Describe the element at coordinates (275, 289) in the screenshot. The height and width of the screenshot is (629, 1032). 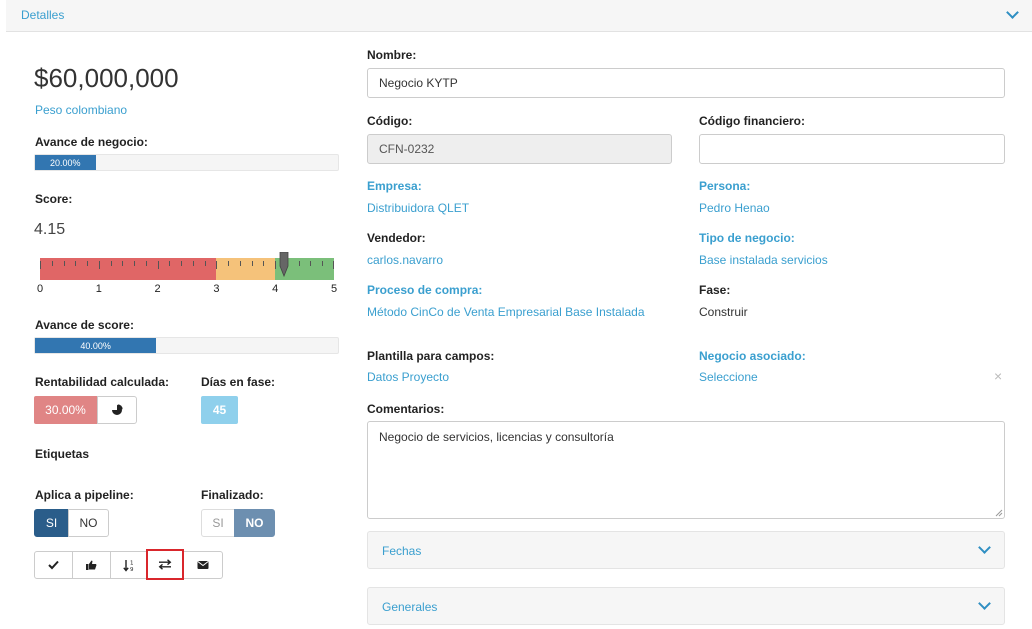
I see `gauge-tick-label: 4` at that location.